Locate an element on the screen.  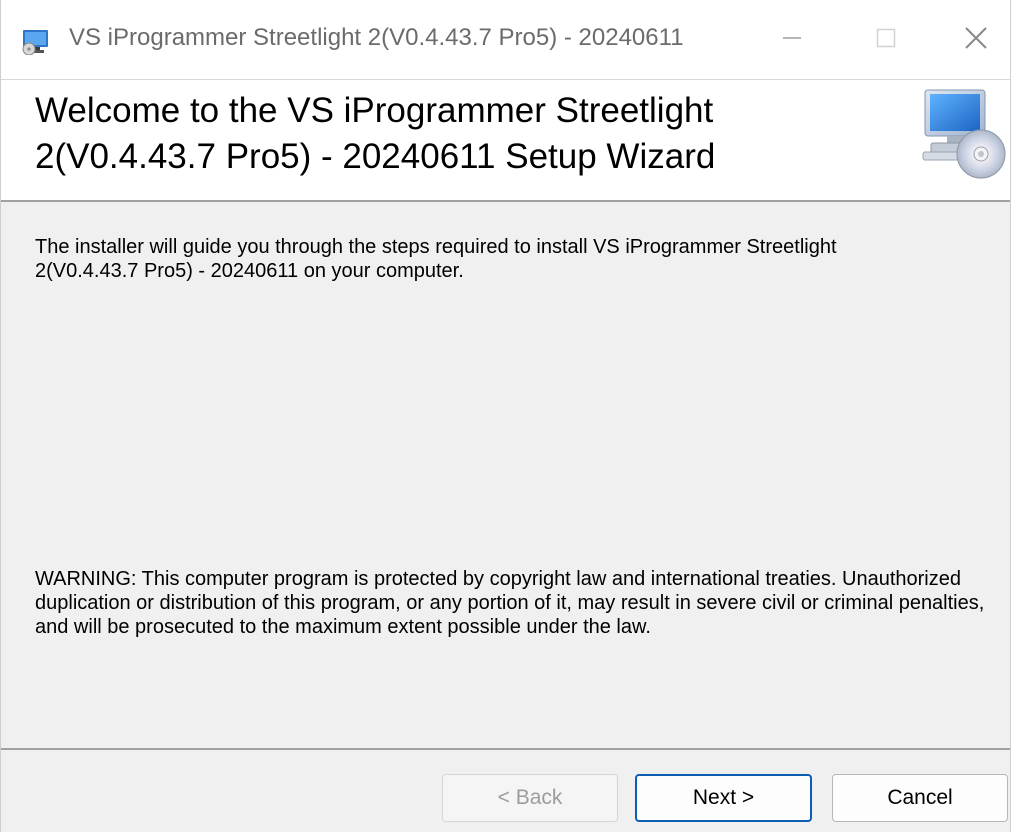
close-icon is located at coordinates (976, 37).